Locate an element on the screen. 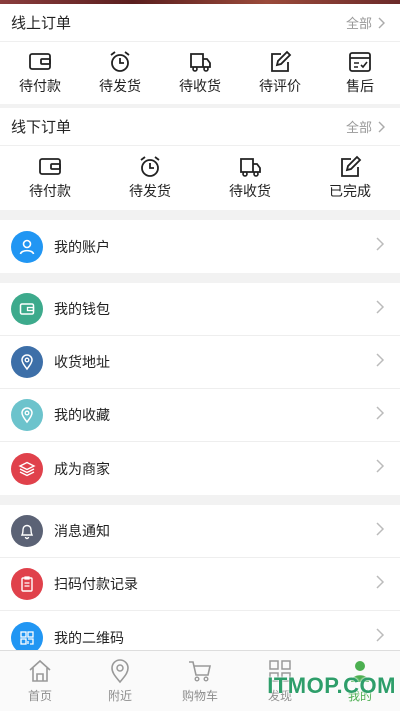 Image resolution: width=400 pixels, height=711 pixels. layers-icon is located at coordinates (27, 468).